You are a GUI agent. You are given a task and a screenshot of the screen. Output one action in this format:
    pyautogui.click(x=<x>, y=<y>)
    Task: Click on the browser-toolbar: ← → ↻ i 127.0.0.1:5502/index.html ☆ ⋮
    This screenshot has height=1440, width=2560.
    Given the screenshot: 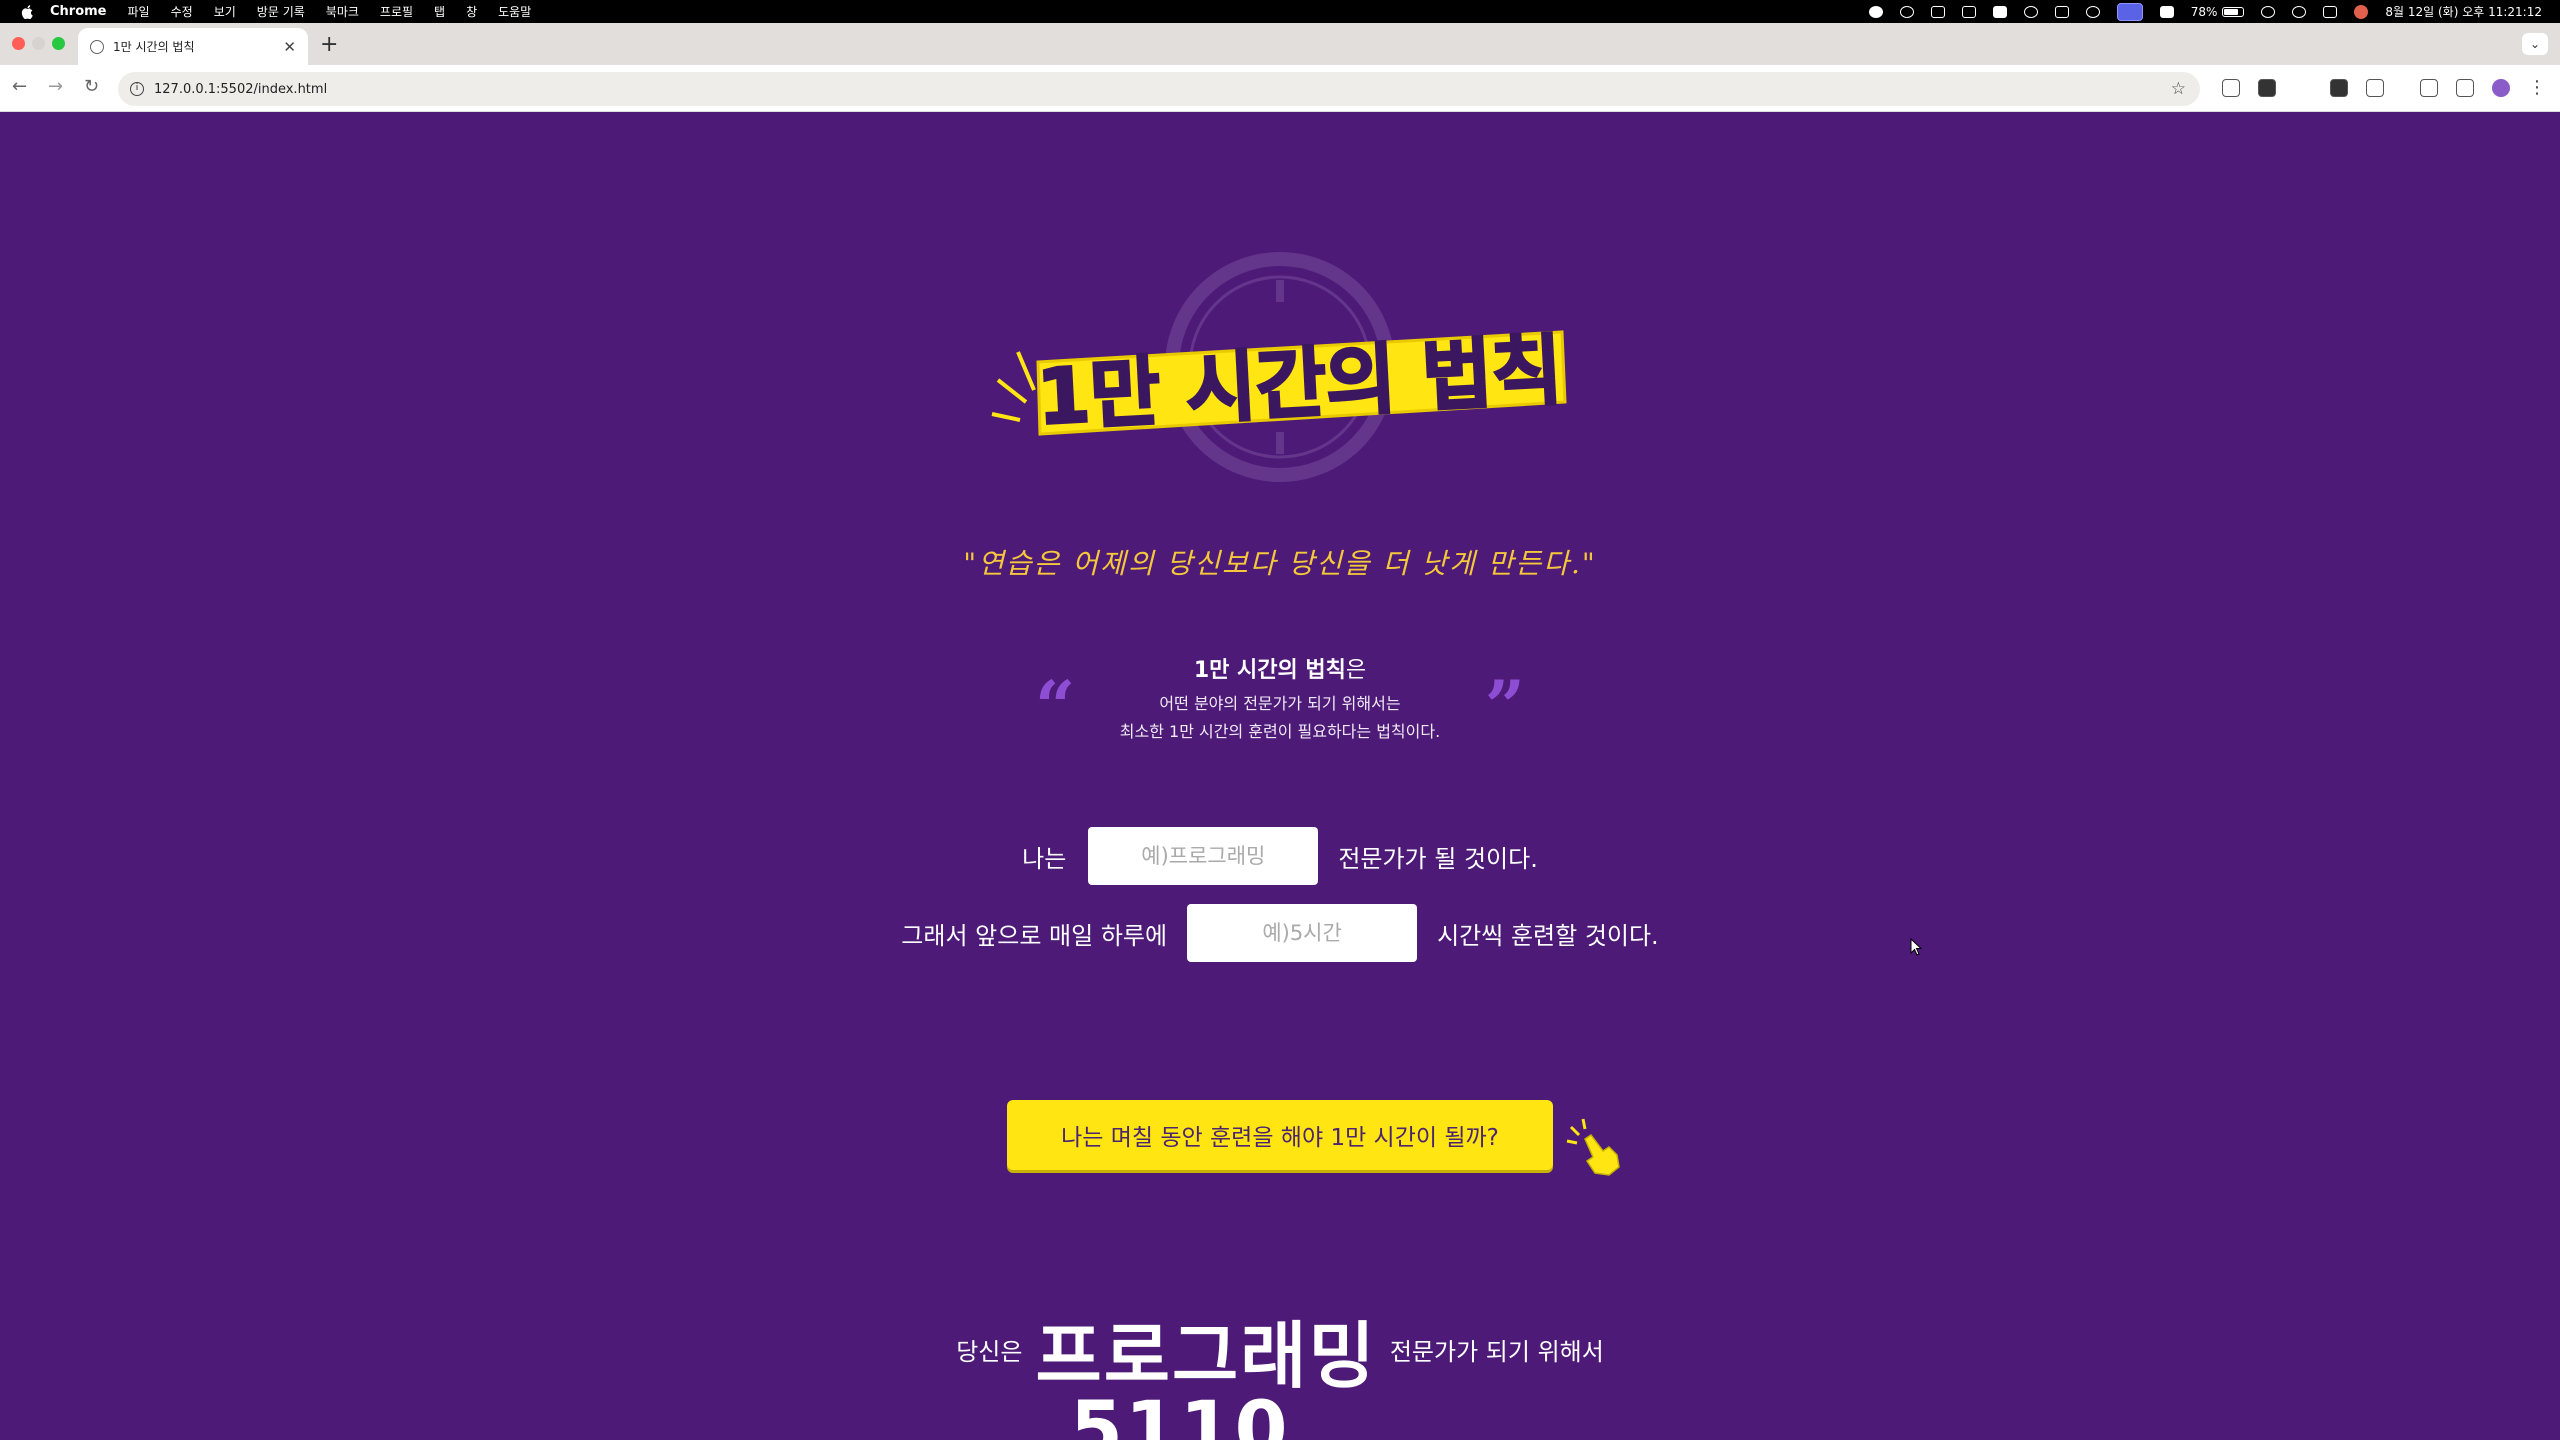 What is the action you would take?
    pyautogui.click(x=1280, y=88)
    